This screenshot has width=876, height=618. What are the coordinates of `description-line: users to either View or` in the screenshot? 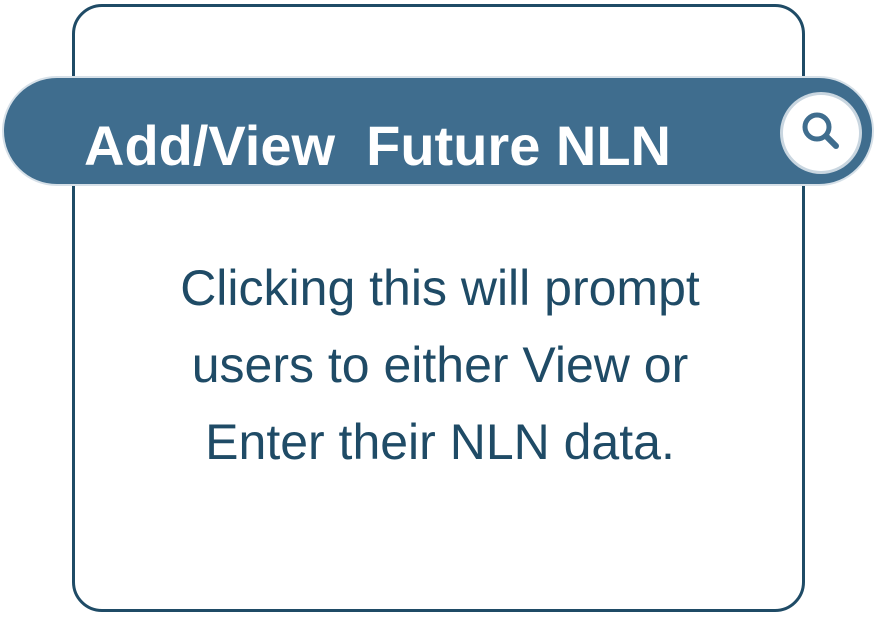 It's located at (440, 365).